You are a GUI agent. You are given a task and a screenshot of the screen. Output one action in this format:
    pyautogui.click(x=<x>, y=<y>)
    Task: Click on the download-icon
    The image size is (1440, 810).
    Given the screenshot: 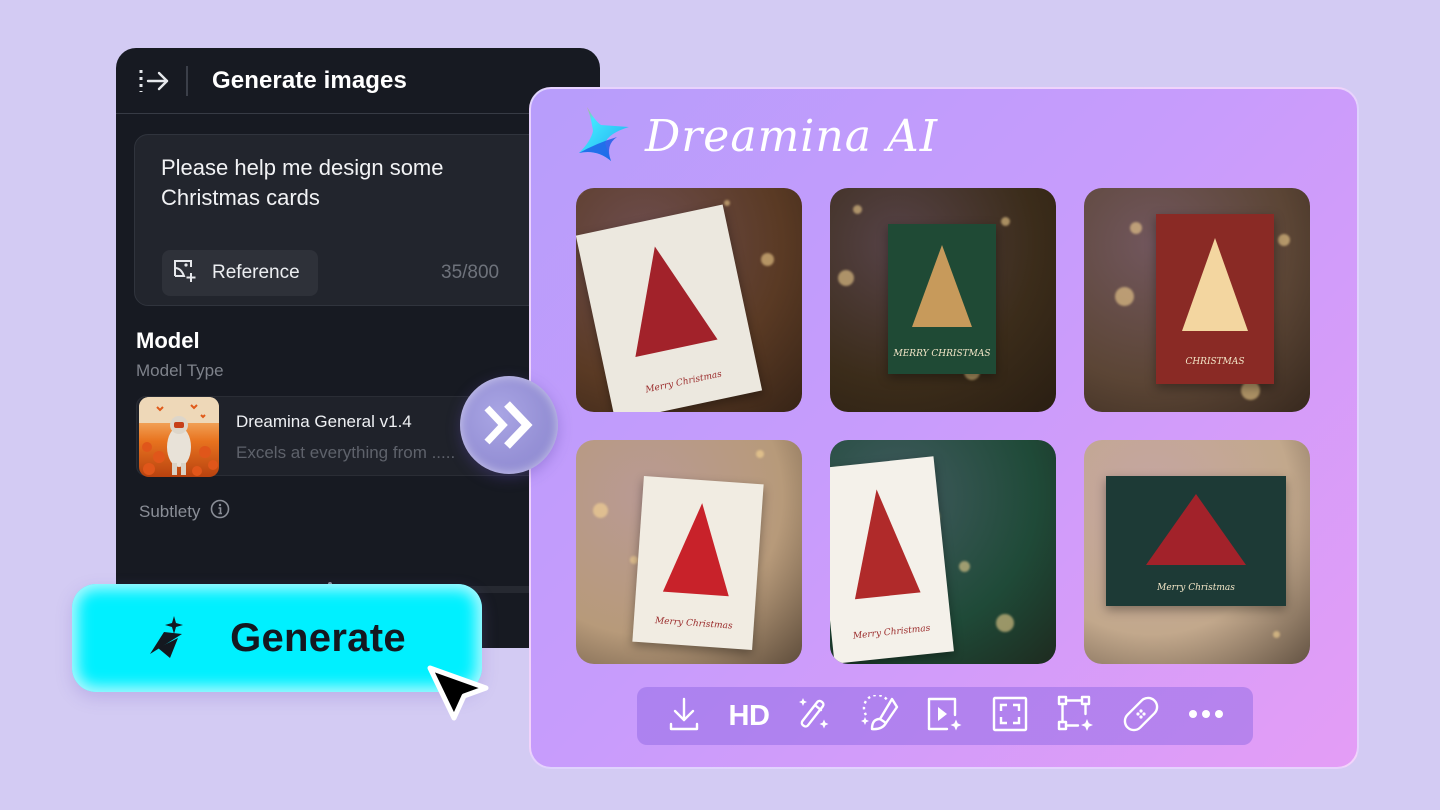 What is the action you would take?
    pyautogui.click(x=684, y=716)
    